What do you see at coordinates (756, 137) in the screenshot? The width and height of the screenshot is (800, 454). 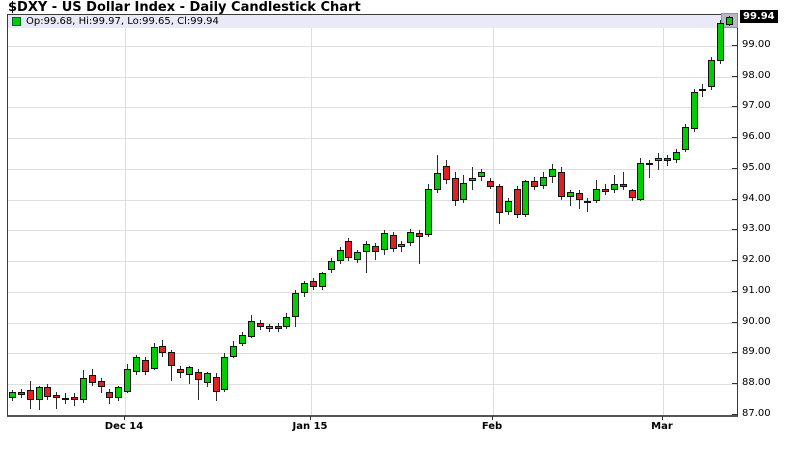 I see `y-axis-label: 96.00` at bounding box center [756, 137].